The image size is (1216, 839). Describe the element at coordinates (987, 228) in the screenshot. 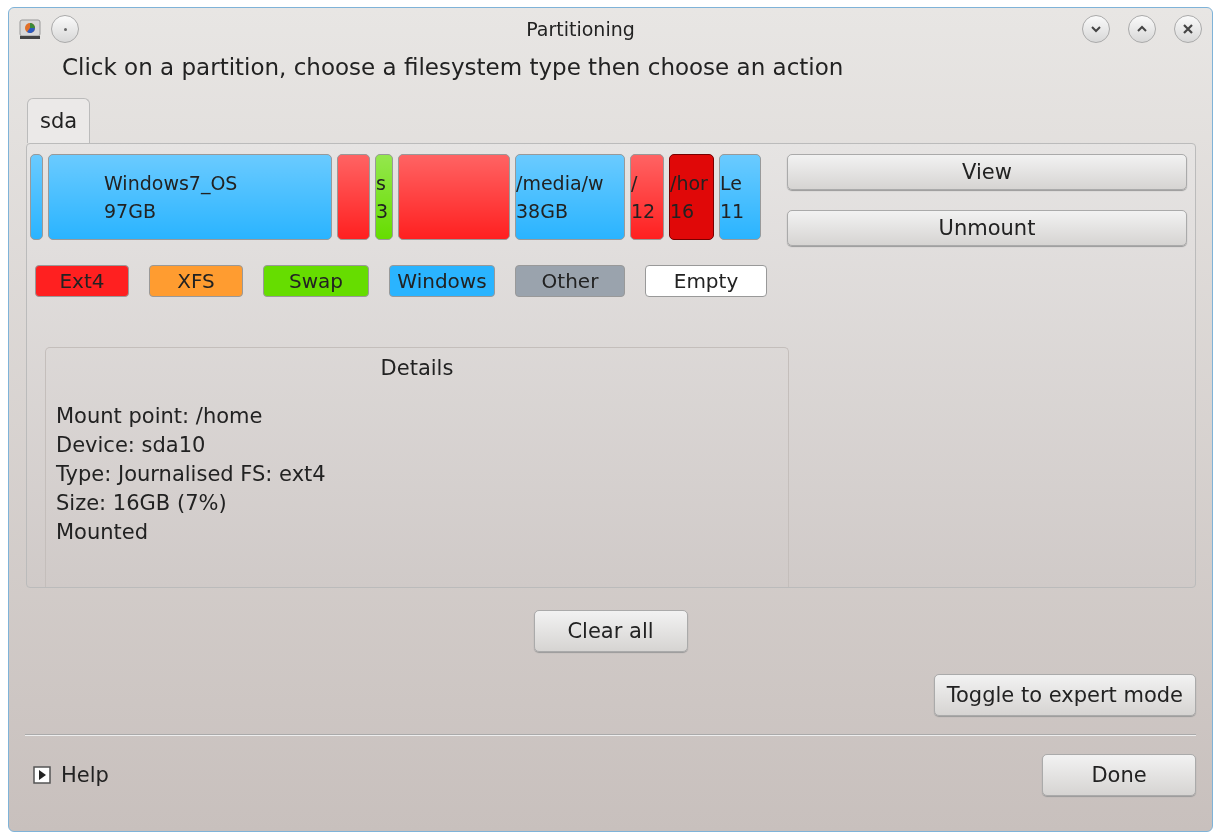

I see `action-button: Unmount` at that location.